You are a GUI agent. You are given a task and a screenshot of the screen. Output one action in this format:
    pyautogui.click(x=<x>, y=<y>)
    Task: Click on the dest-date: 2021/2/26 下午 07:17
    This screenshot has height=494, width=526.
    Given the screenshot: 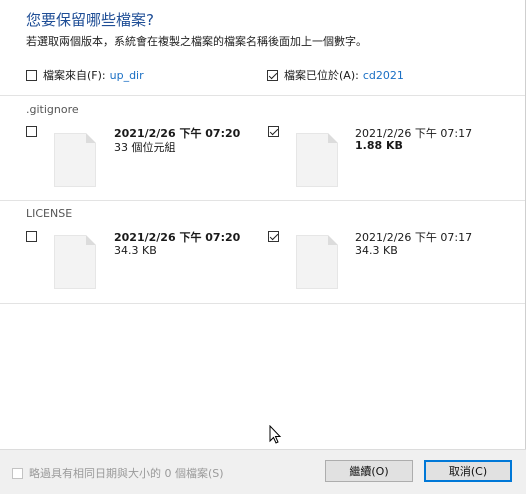 What is the action you would take?
    pyautogui.click(x=414, y=237)
    